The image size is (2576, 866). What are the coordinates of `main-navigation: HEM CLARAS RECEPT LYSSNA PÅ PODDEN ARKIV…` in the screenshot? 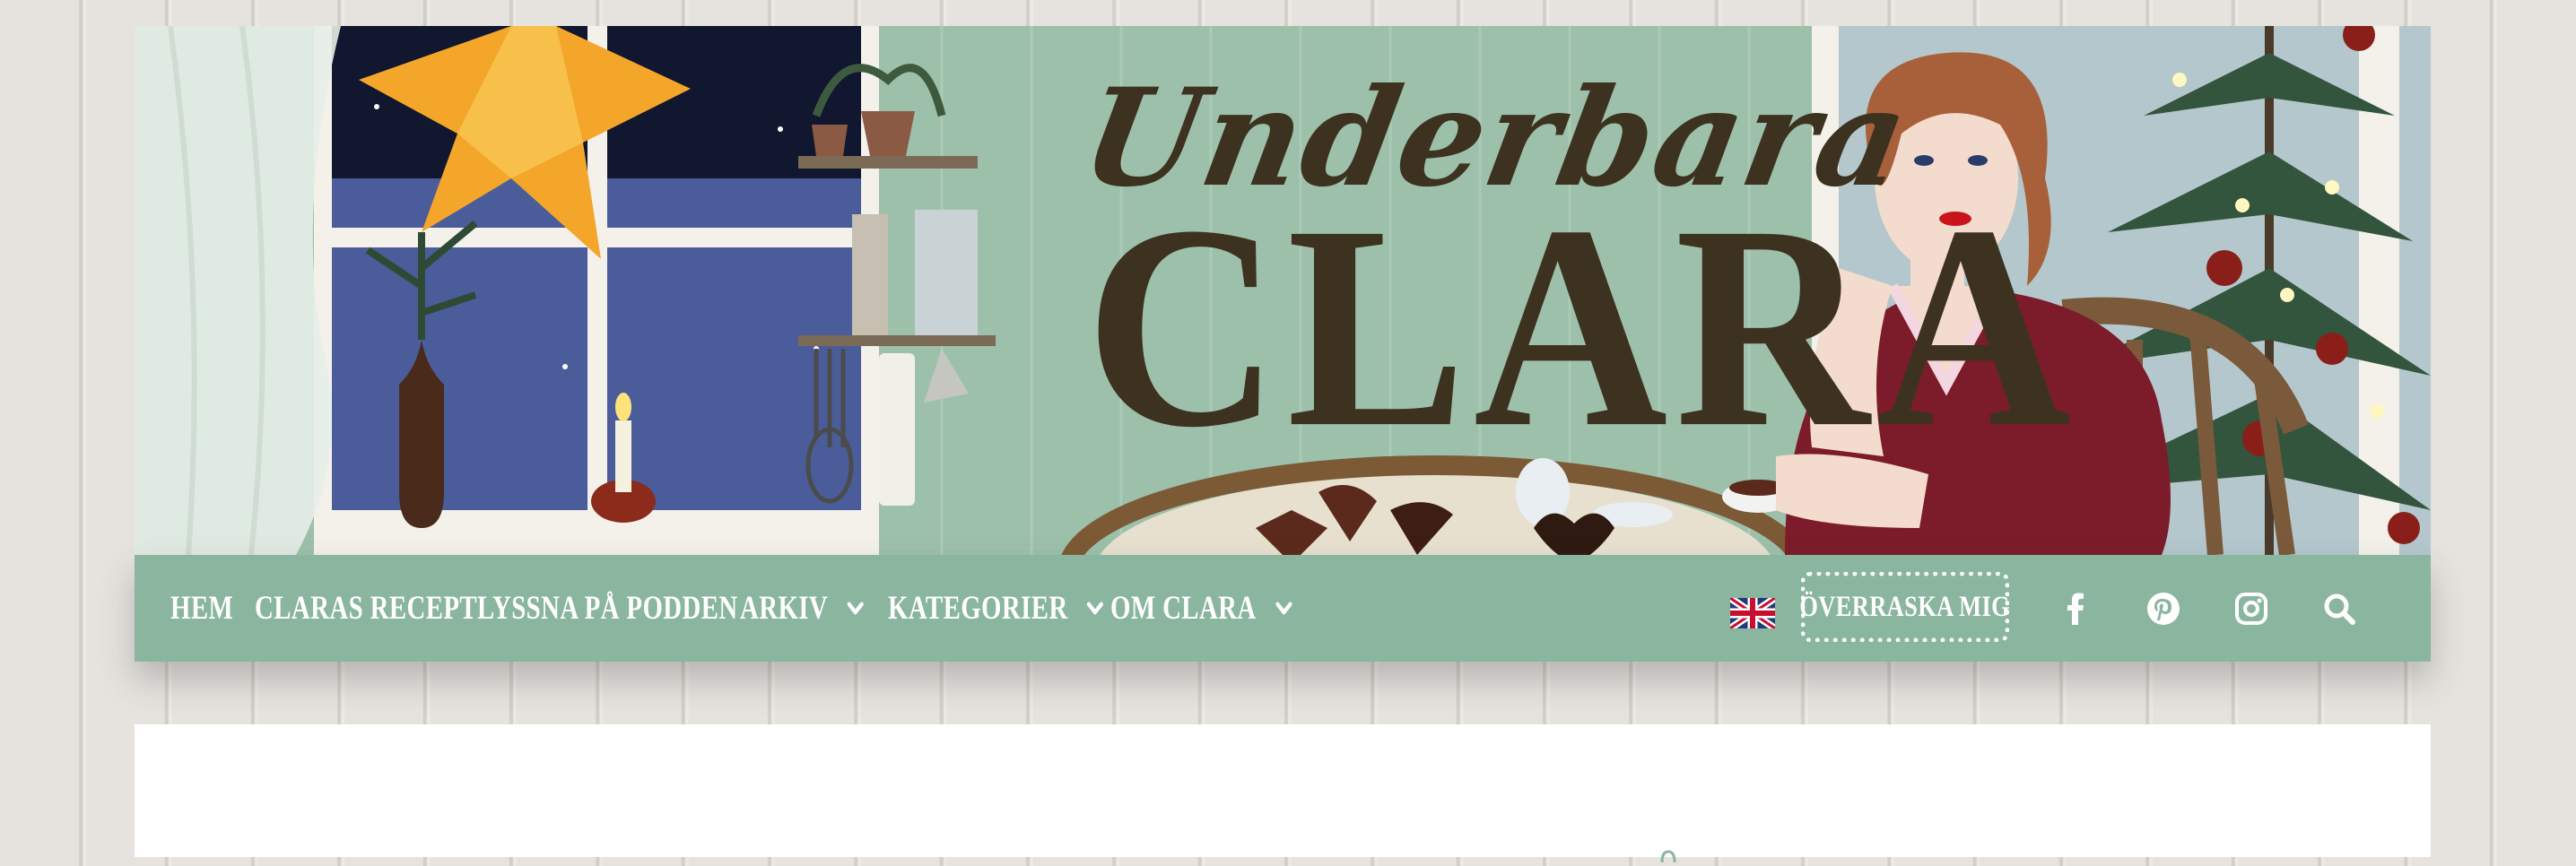 It's located at (1283, 608).